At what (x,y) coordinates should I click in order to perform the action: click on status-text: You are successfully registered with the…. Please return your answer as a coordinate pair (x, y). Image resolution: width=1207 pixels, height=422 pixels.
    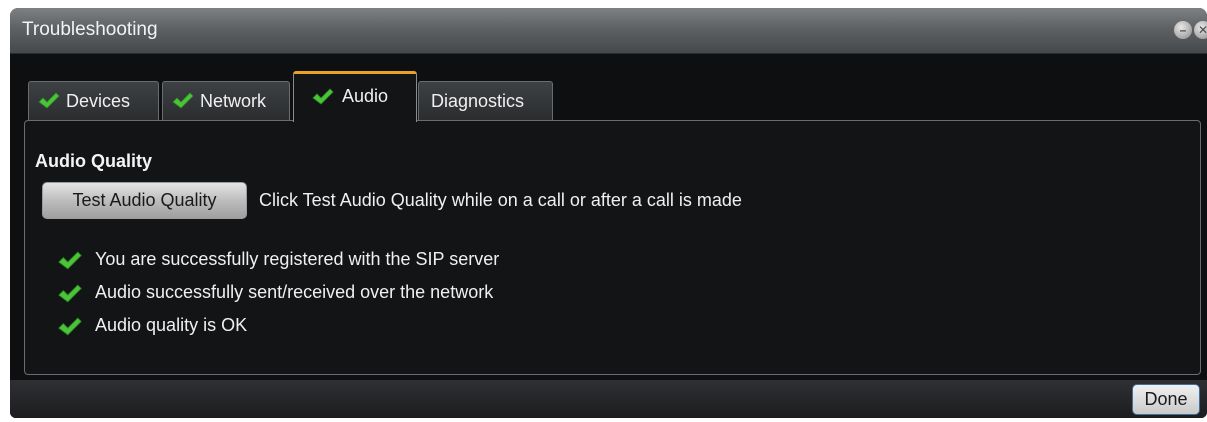
    Looking at the image, I should click on (297, 259).